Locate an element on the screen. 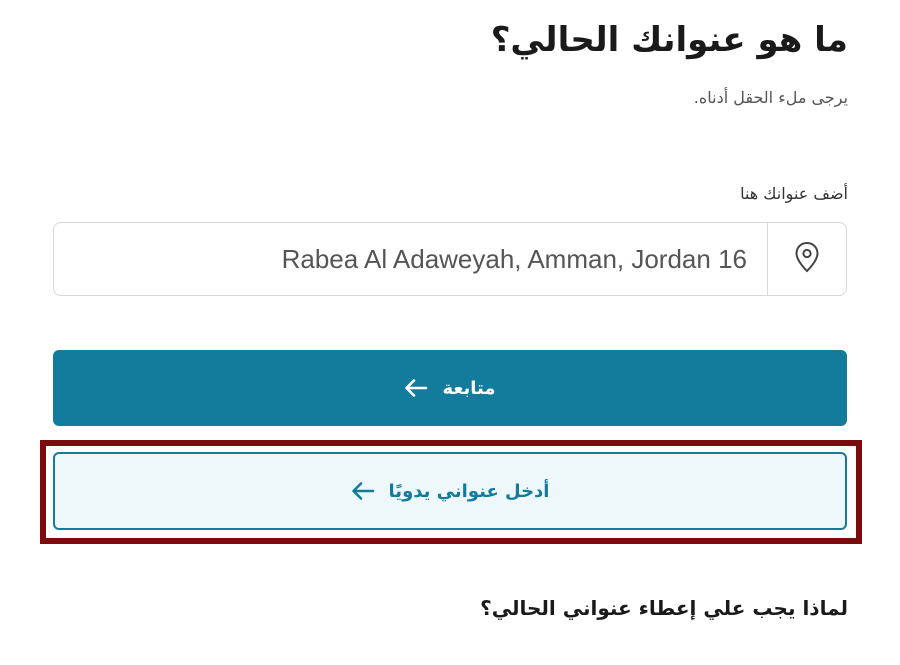  location-pin-icon is located at coordinates (807, 259).